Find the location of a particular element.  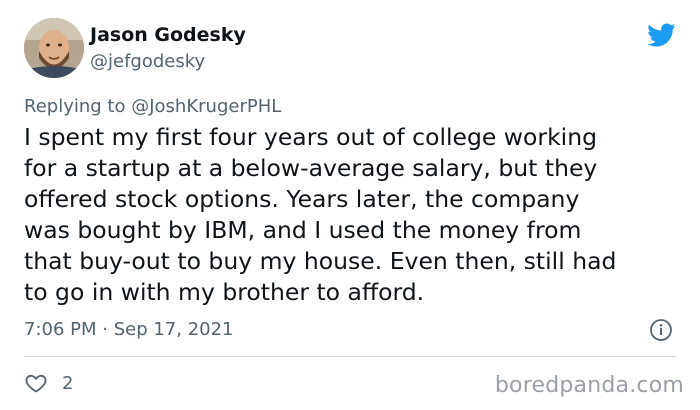

tweet-text-line: to go in with my brother to afford. is located at coordinates (224, 292).